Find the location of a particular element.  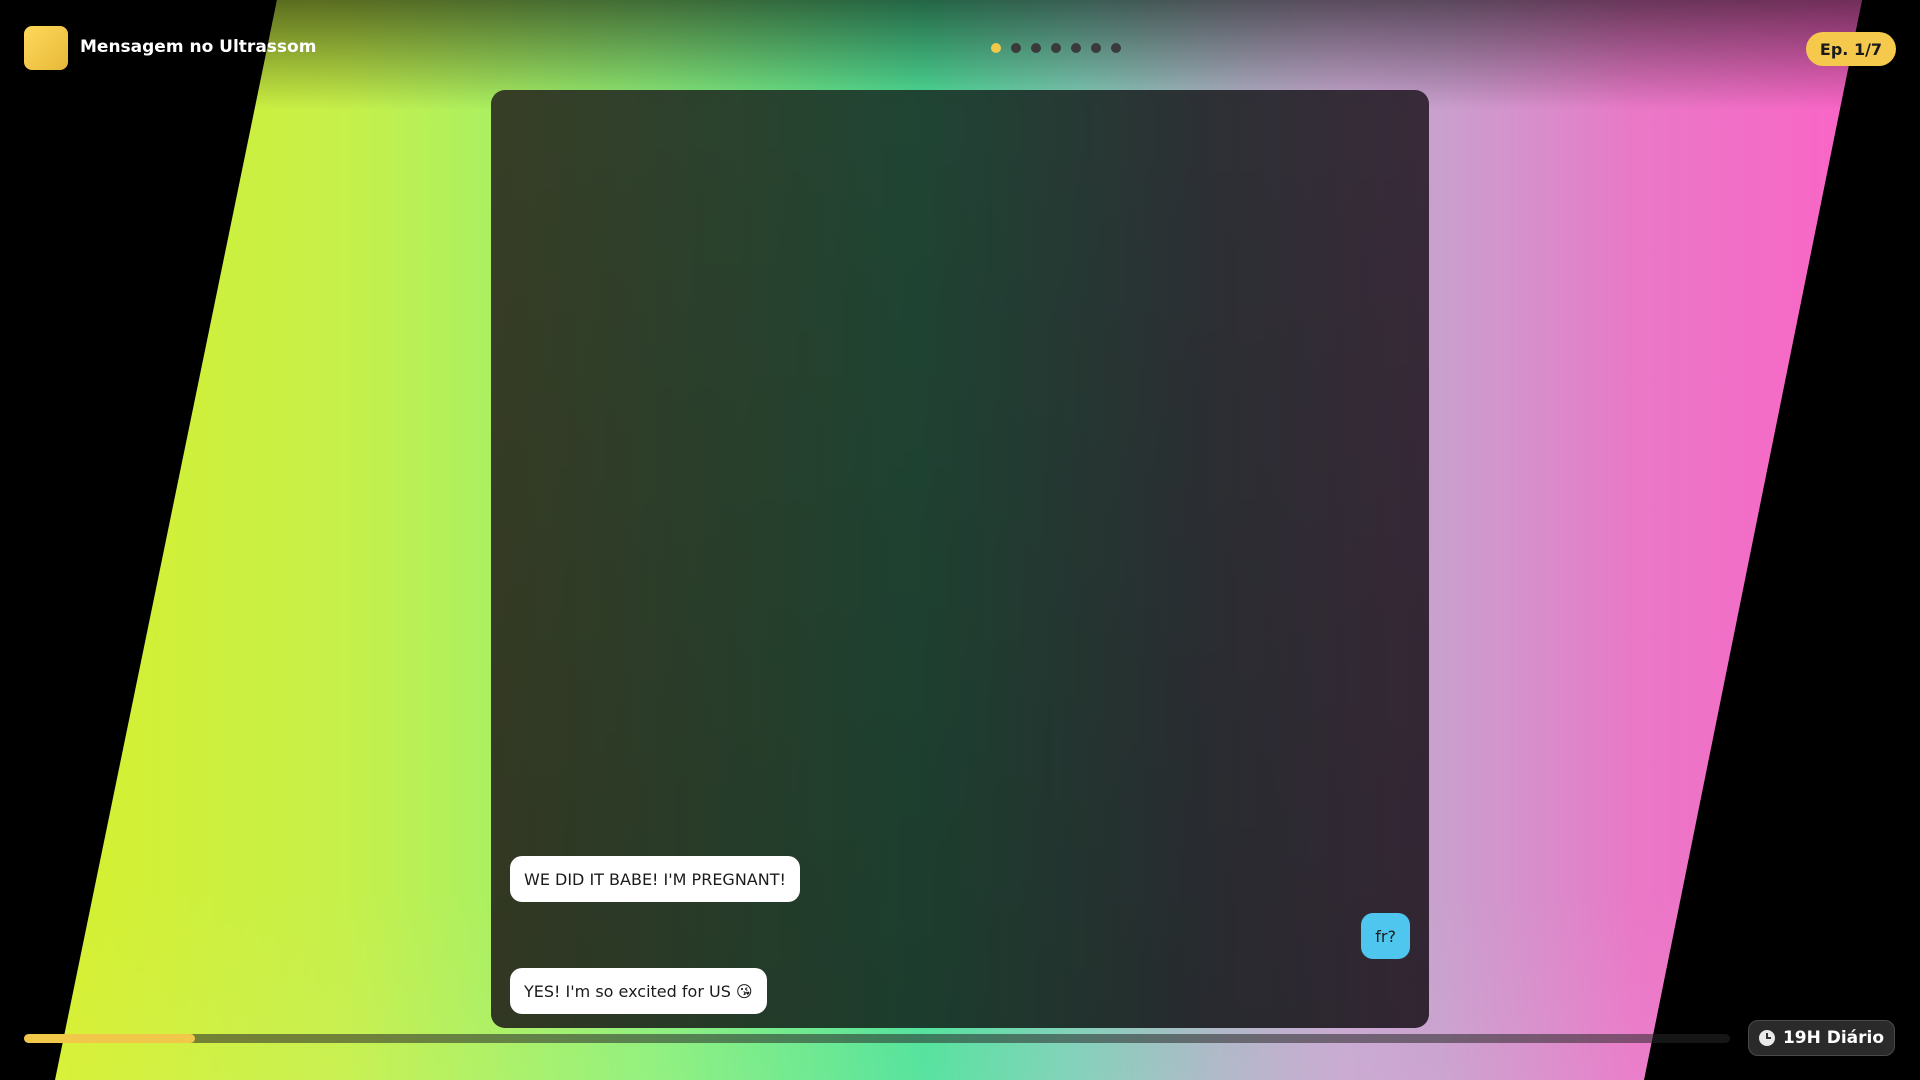

app-logo-icon is located at coordinates (46, 48).